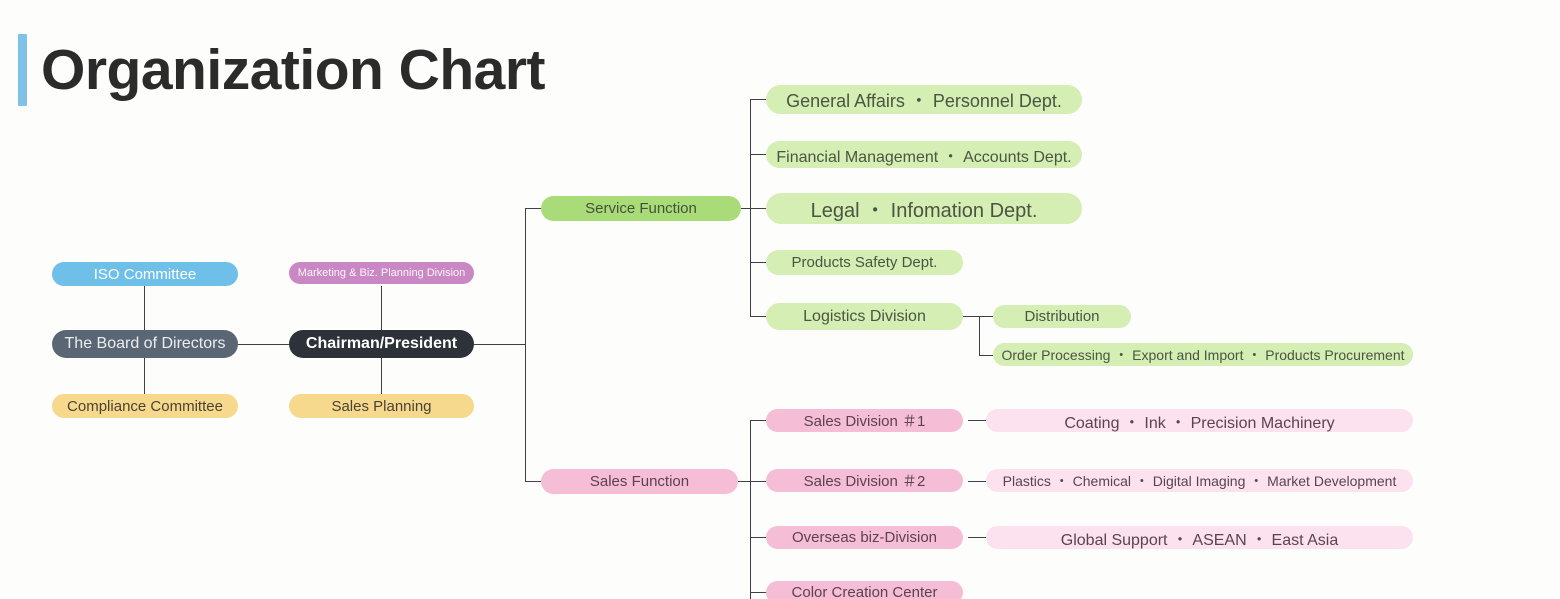 The height and width of the screenshot is (599, 1560). What do you see at coordinates (977, 537) in the screenshot?
I see `connector-overseas-biz-division-detail` at bounding box center [977, 537].